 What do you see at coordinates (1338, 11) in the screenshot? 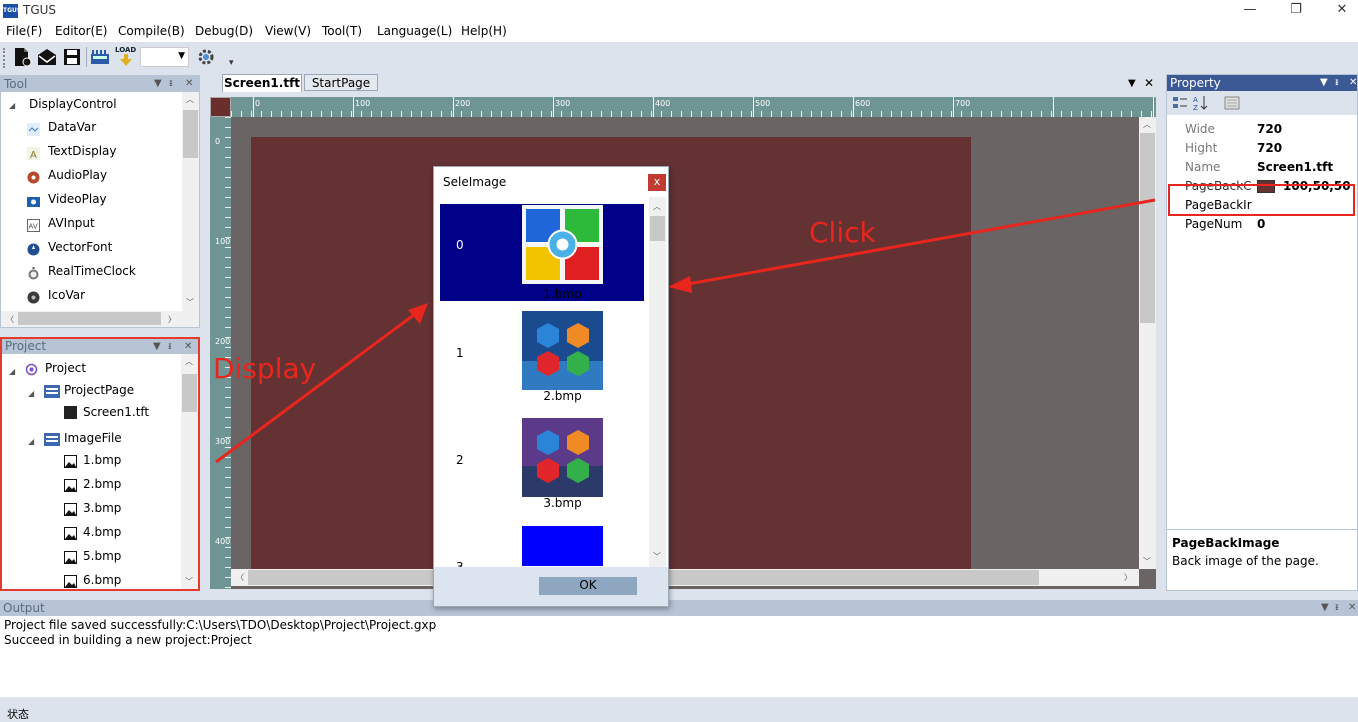
I see `close-window-button: ✕` at bounding box center [1338, 11].